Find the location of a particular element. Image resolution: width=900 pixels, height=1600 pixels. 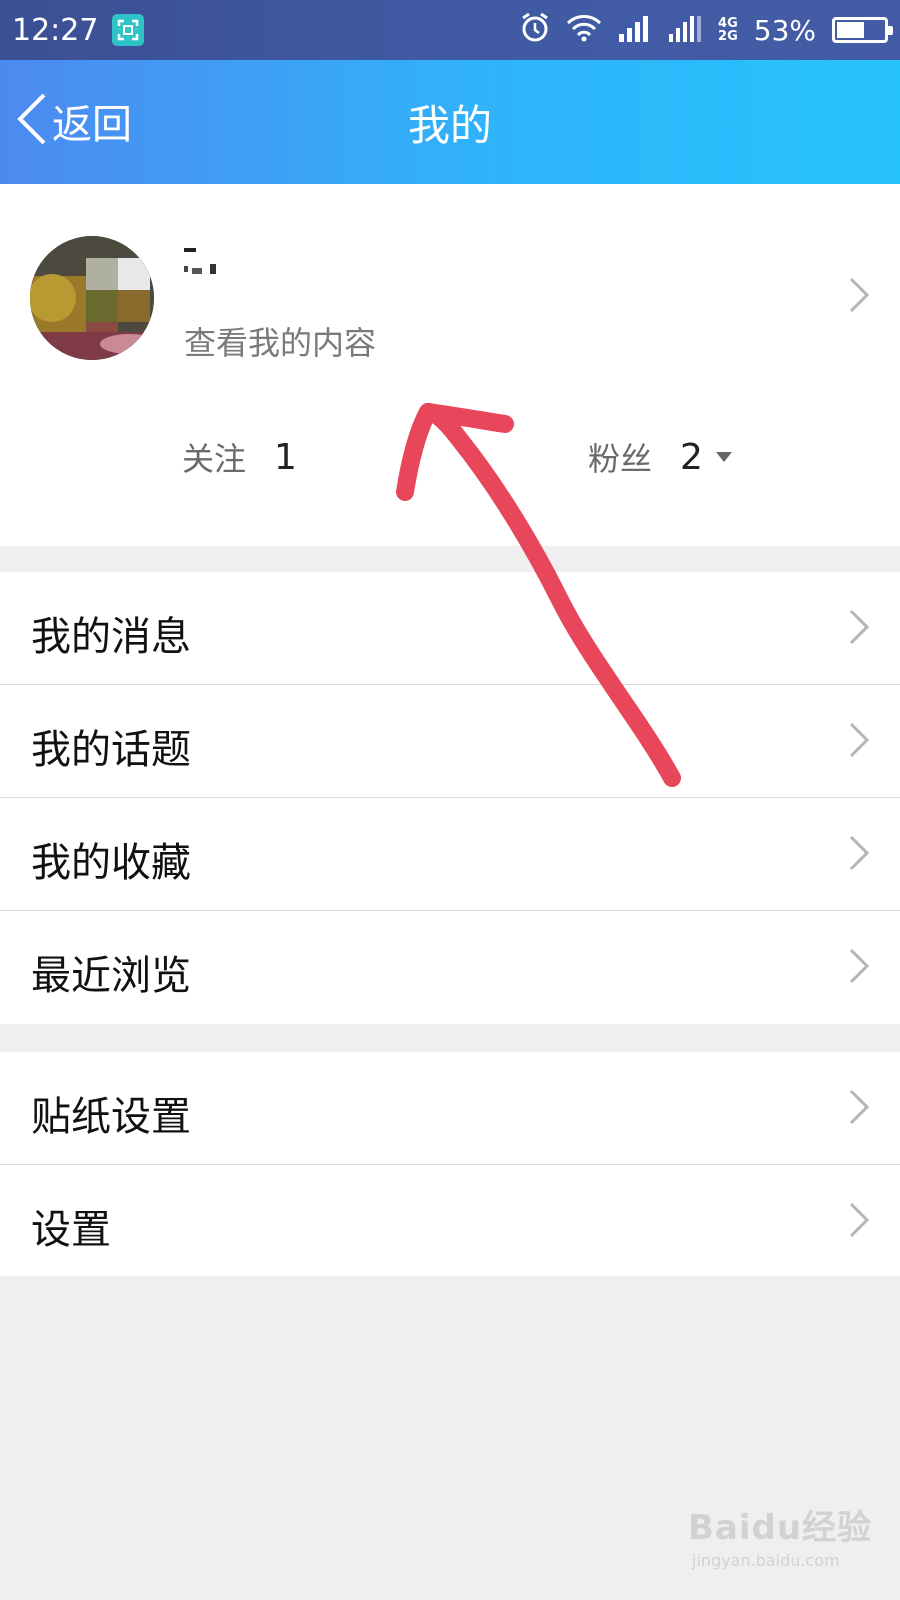

stats-row: 关注 1 粉丝 2 is located at coordinates (450, 464).